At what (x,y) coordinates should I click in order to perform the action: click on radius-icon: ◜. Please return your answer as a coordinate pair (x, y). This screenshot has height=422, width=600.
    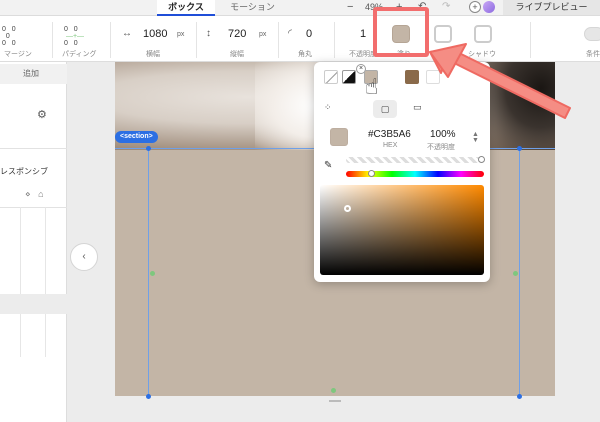
    Looking at the image, I should click on (290, 33).